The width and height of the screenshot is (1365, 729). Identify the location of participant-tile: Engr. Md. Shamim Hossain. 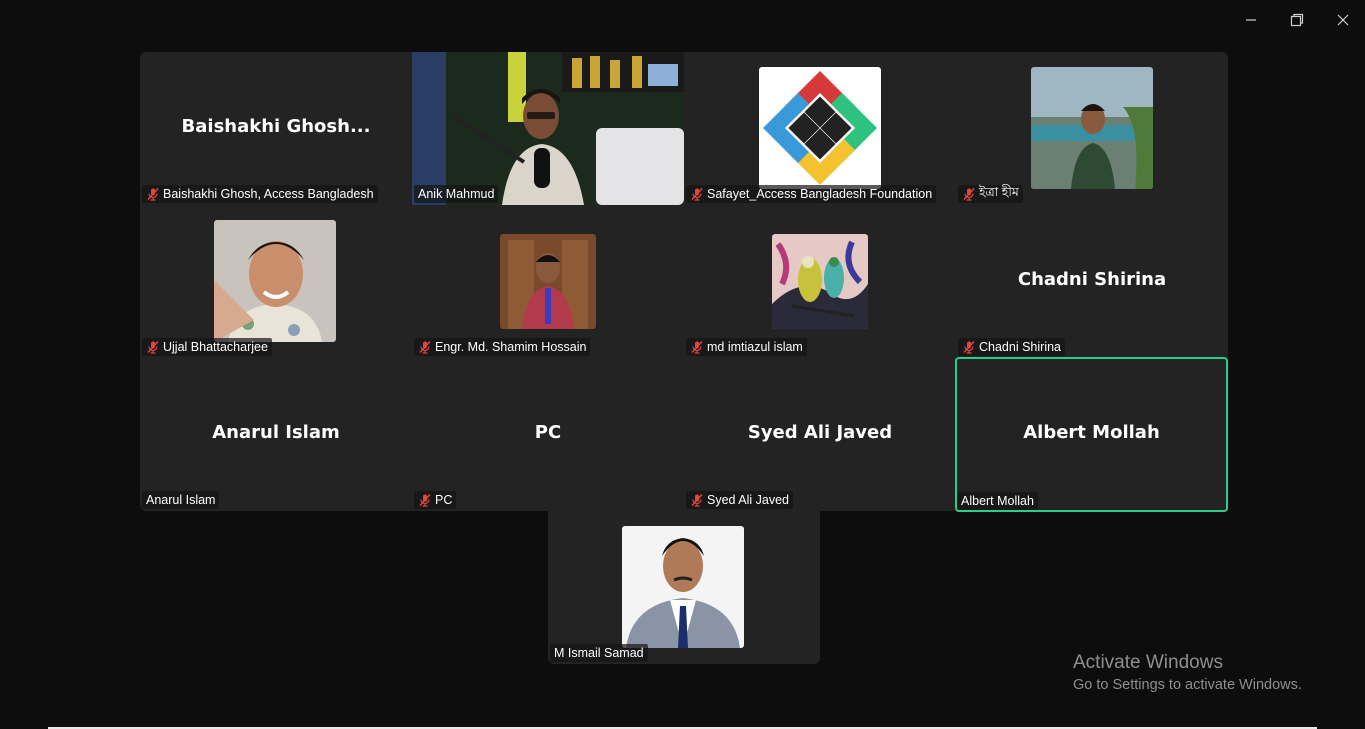
(548, 281).